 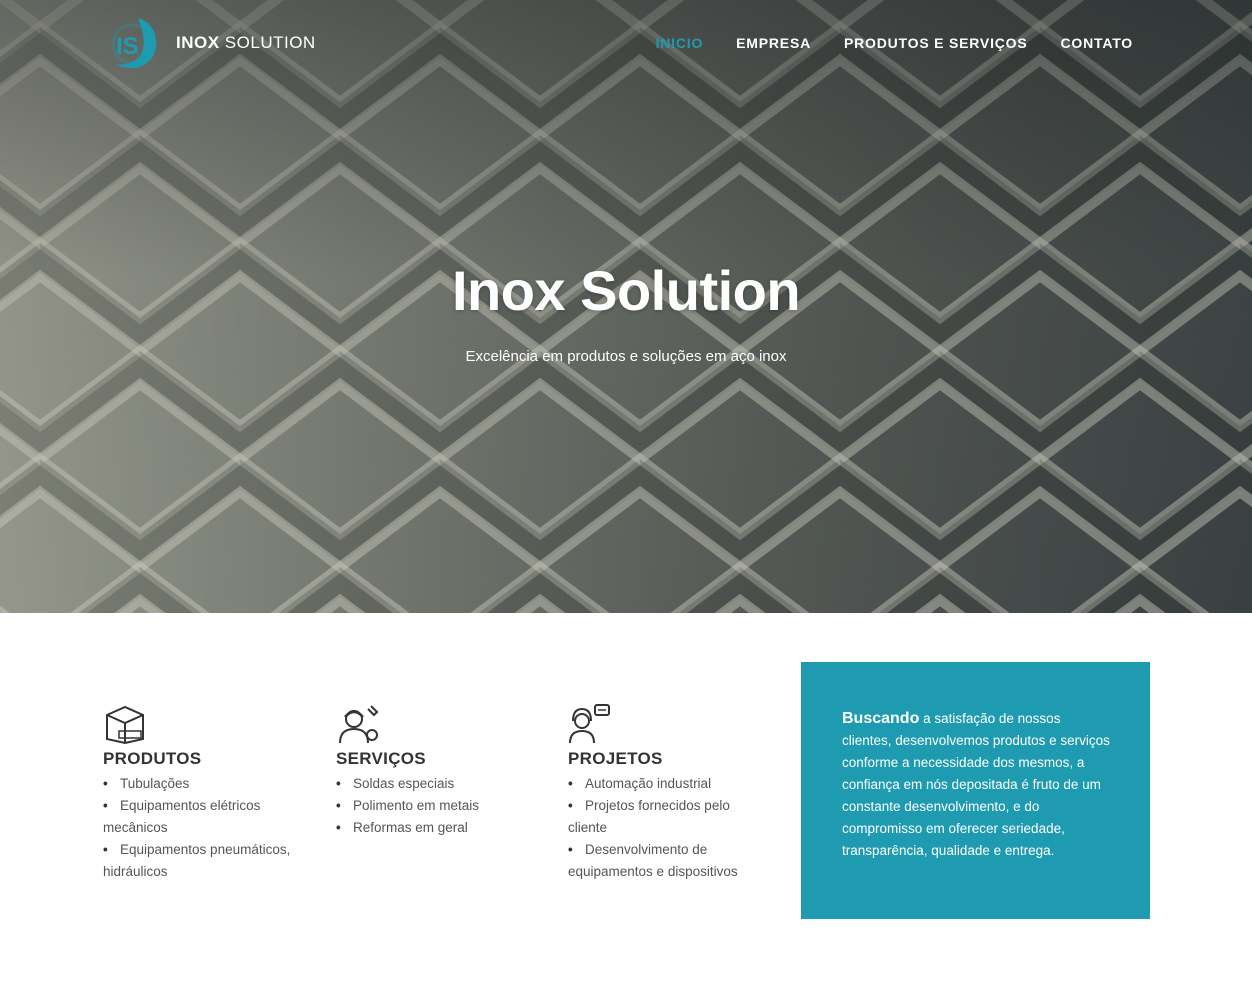 What do you see at coordinates (773, 43) in the screenshot?
I see `nav-item-empresa: EMPRESA` at bounding box center [773, 43].